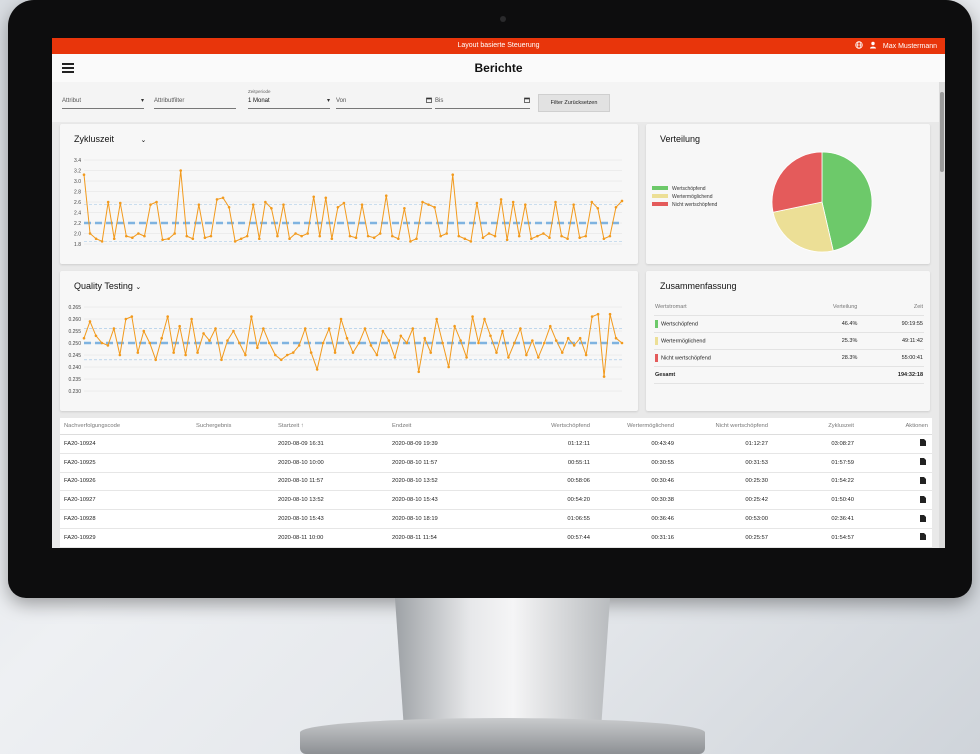  I want to click on summary-row: Nicht wertschöpfend 28.3% 55:00:41, so click(789, 358).